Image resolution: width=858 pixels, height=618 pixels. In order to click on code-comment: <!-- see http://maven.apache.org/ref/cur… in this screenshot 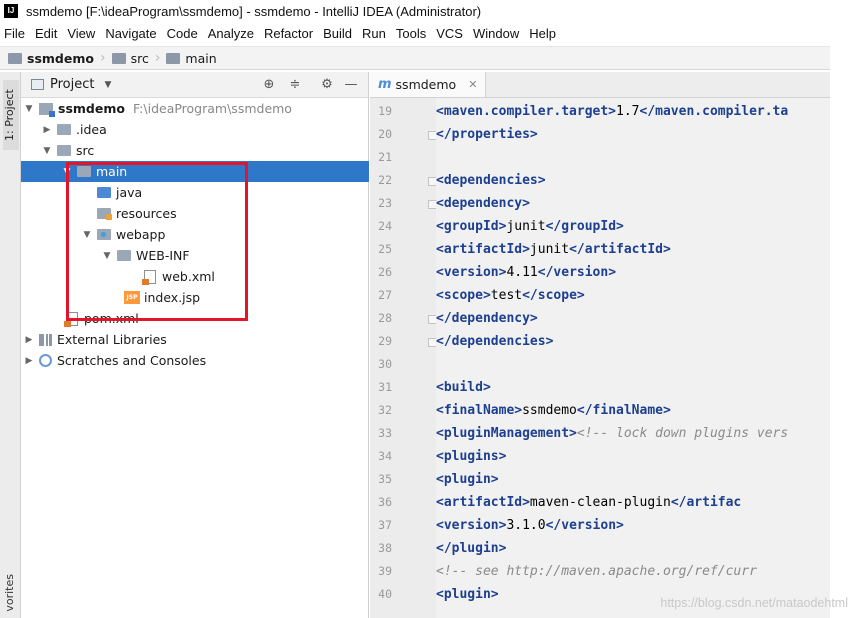, I will do `click(596, 571)`.